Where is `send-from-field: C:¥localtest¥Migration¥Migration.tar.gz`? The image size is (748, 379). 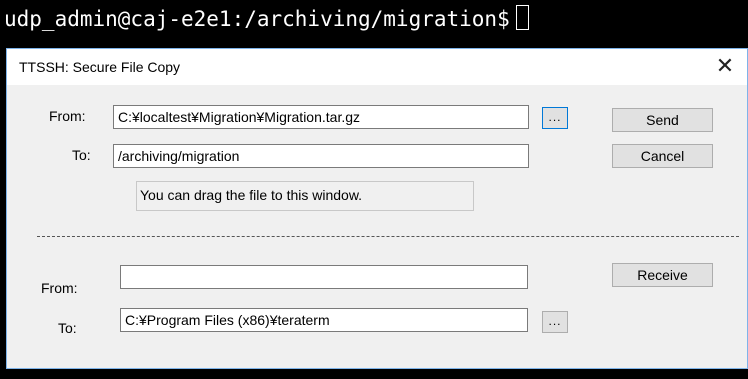 send-from-field: C:¥localtest¥Migration¥Migration.tar.gz is located at coordinates (321, 117).